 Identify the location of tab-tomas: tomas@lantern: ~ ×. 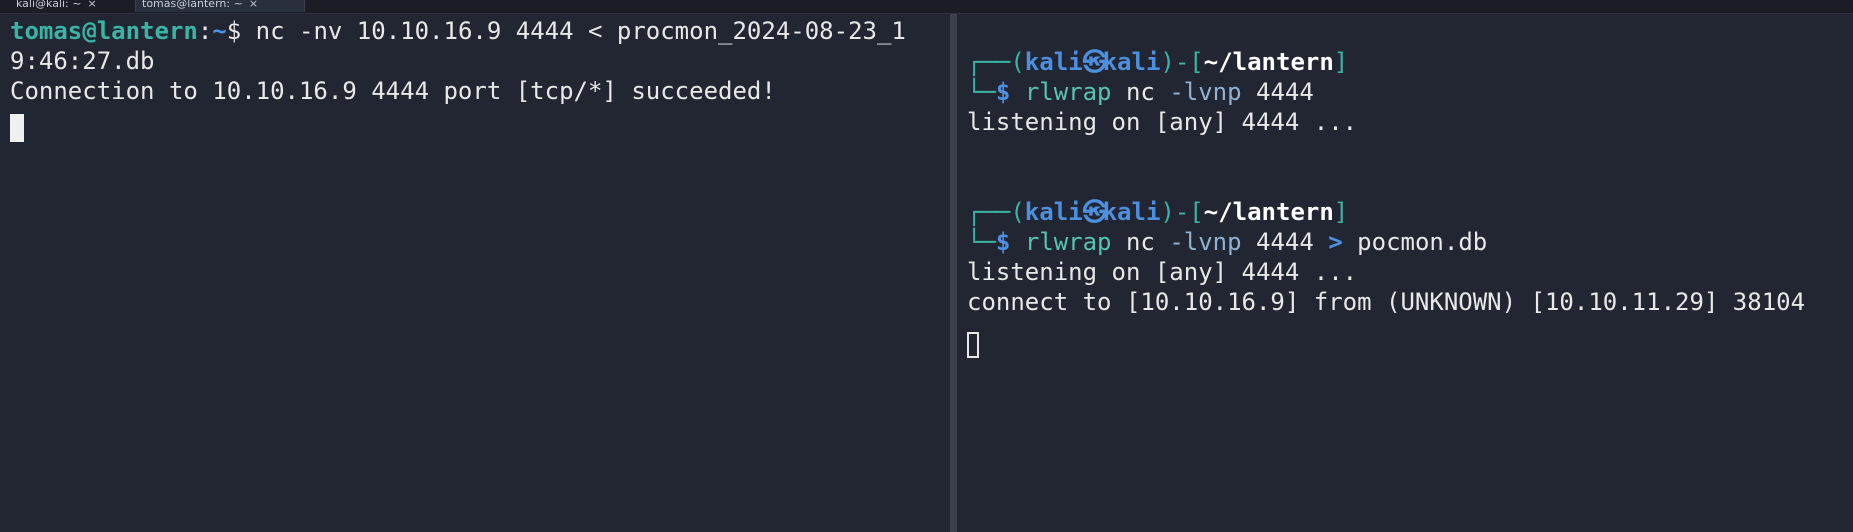
(220, 6).